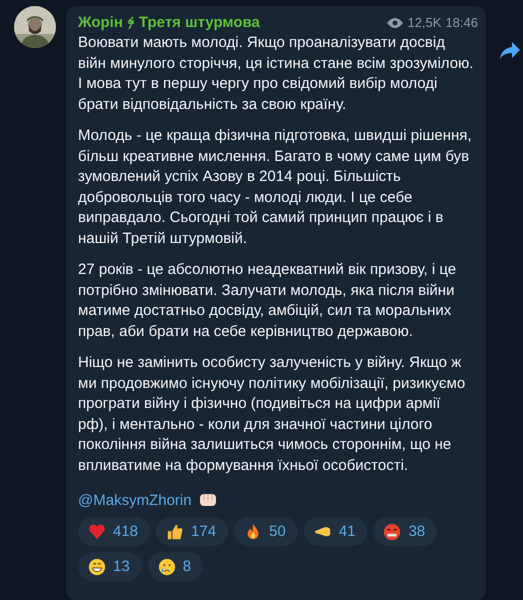 Image resolution: width=523 pixels, height=600 pixels. Describe the element at coordinates (114, 531) in the screenshot. I see `reaction-button: 418` at that location.